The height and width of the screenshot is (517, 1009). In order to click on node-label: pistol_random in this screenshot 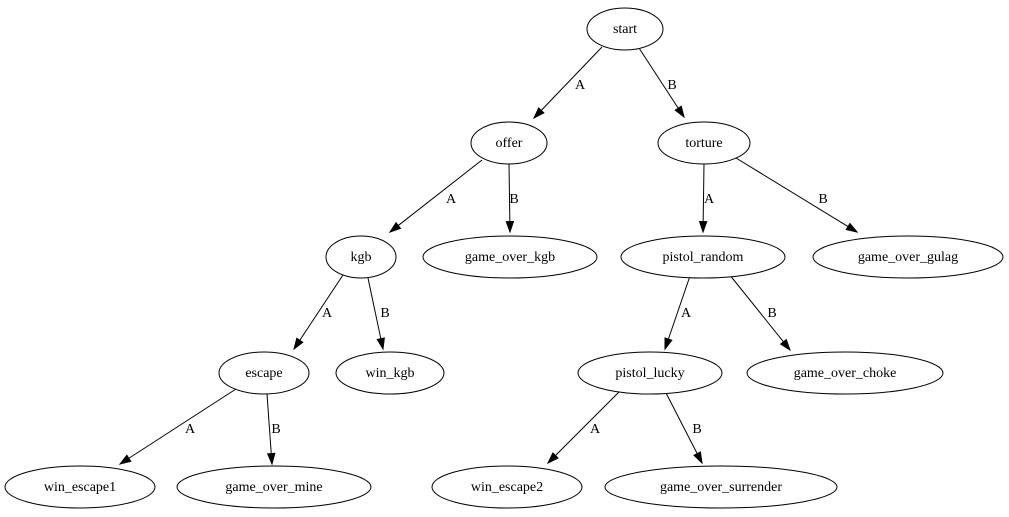, I will do `click(703, 257)`.